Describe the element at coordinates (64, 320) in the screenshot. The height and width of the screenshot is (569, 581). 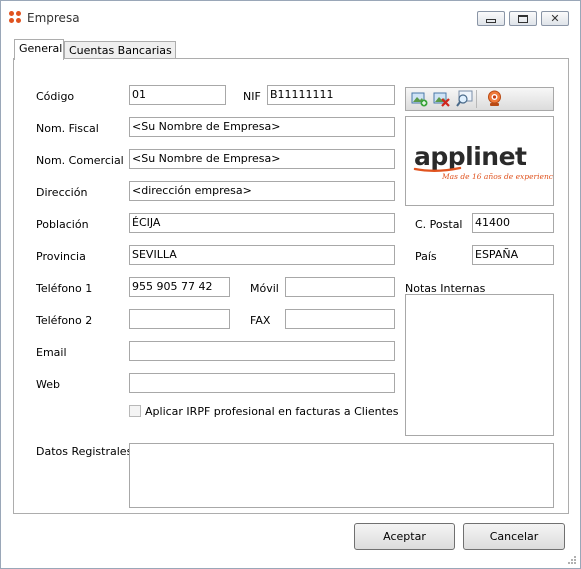
I see `telefono2-label: Teléfono 2` at that location.